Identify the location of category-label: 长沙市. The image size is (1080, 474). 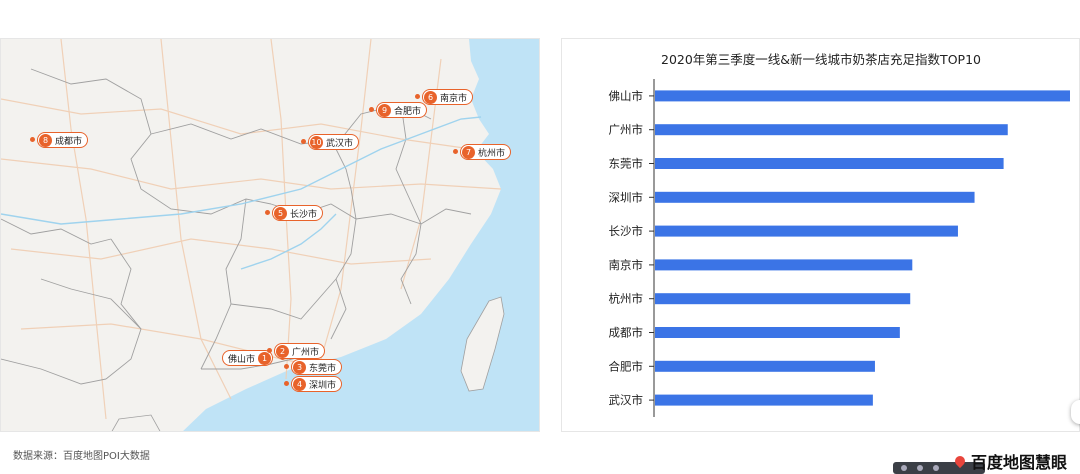
(626, 231).